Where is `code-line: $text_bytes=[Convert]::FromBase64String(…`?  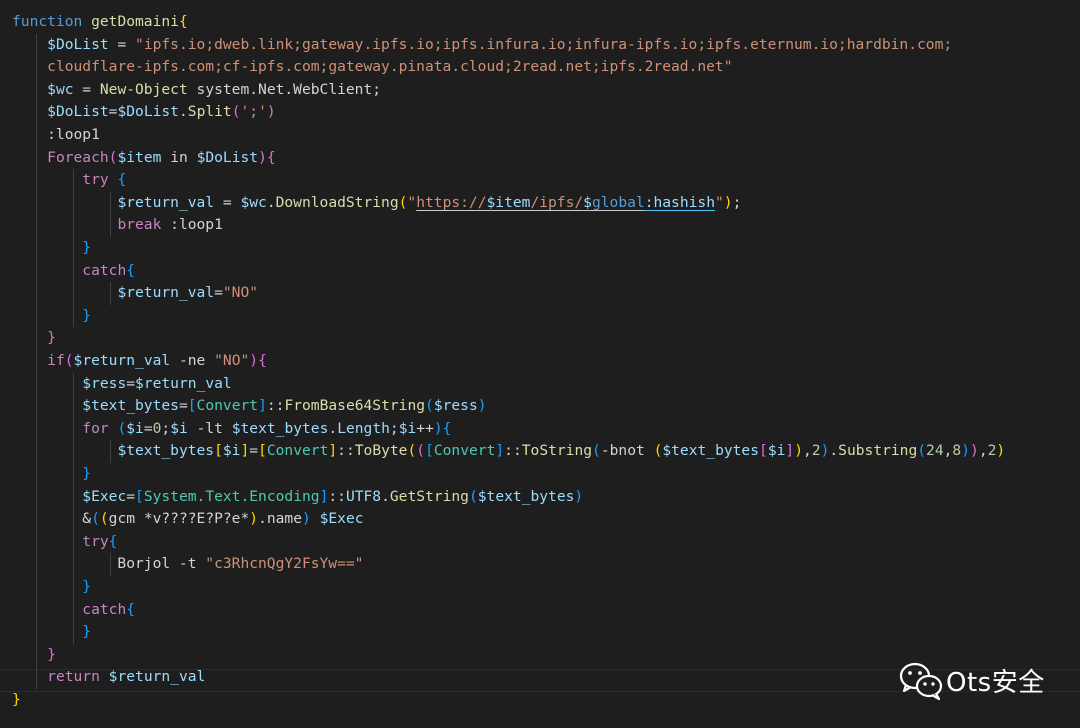 code-line: $text_bytes=[Convert]::FromBase64String(… is located at coordinates (249, 406).